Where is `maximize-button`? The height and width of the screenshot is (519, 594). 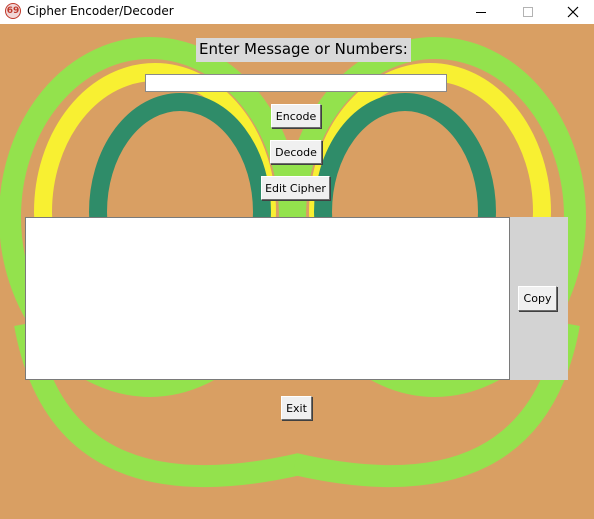 maximize-button is located at coordinates (528, 12).